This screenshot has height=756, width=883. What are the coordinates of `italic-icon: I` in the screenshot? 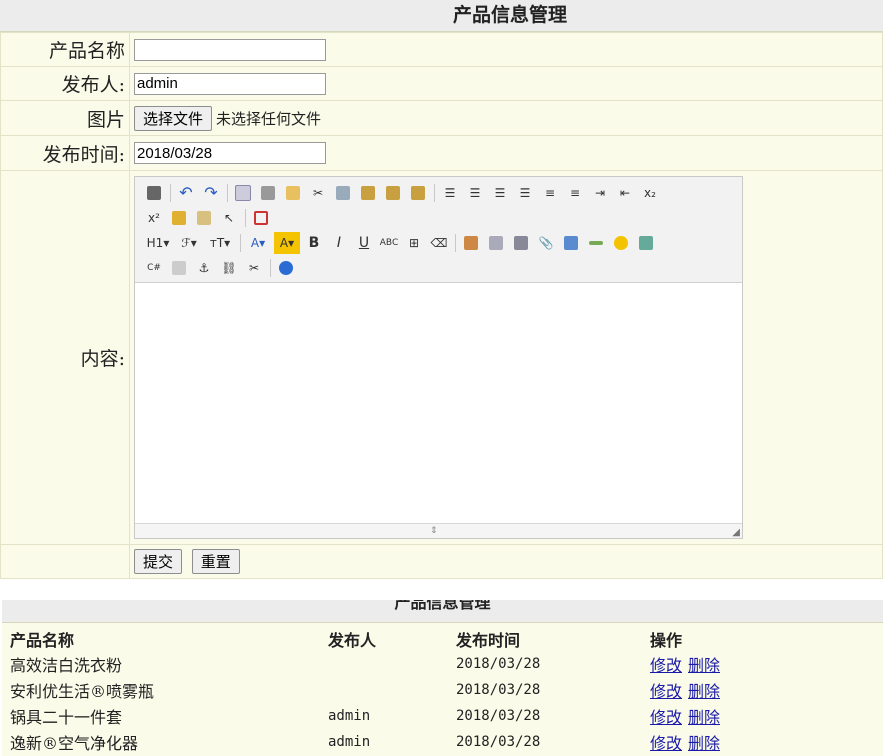 It's located at (339, 243).